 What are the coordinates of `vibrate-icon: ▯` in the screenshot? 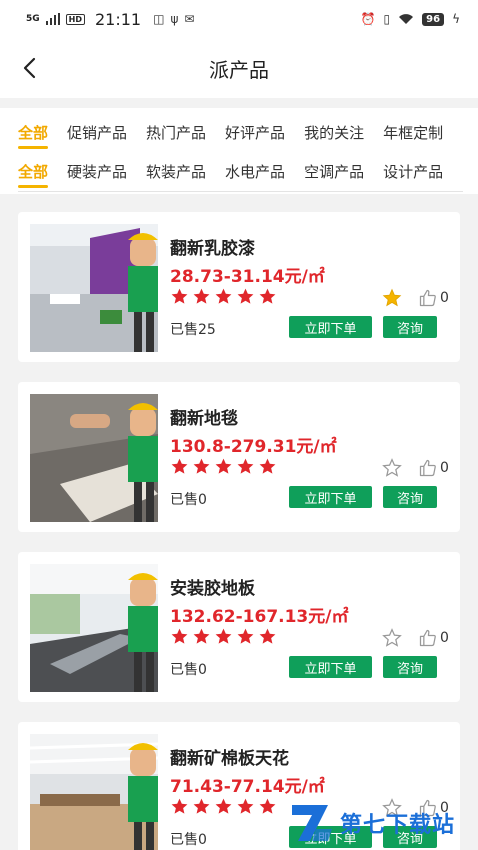 It's located at (387, 19).